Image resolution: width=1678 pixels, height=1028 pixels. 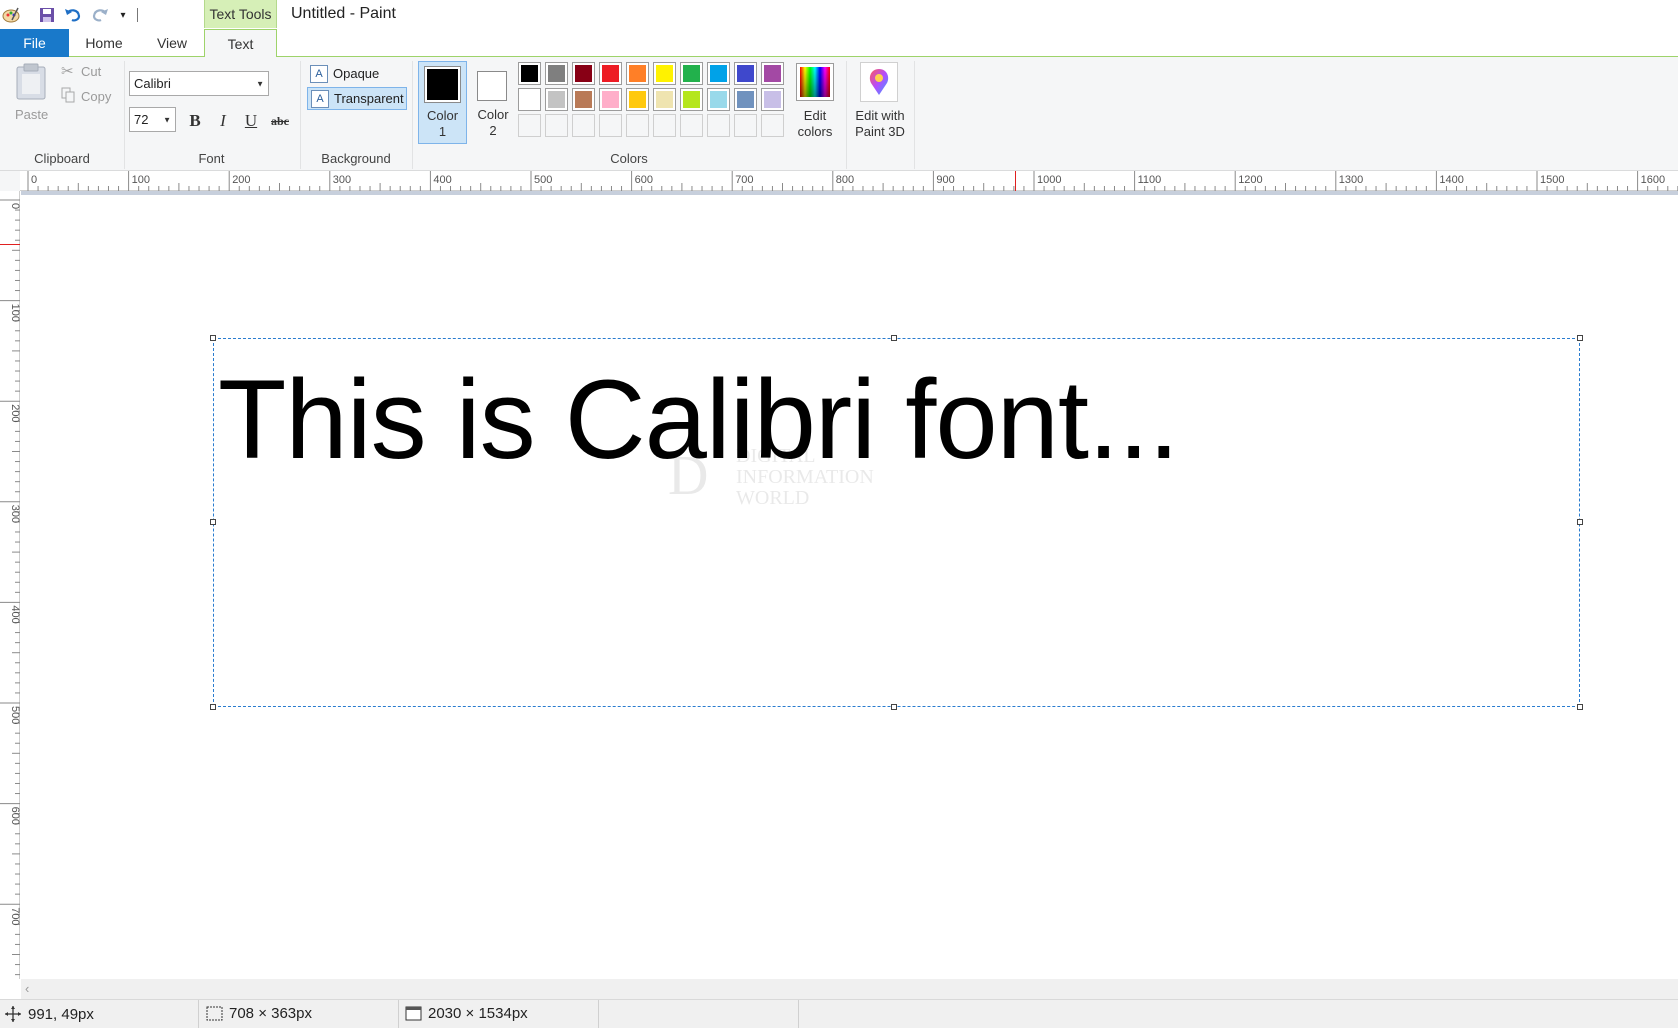 I want to click on cut-button: Cut, so click(x=91, y=71).